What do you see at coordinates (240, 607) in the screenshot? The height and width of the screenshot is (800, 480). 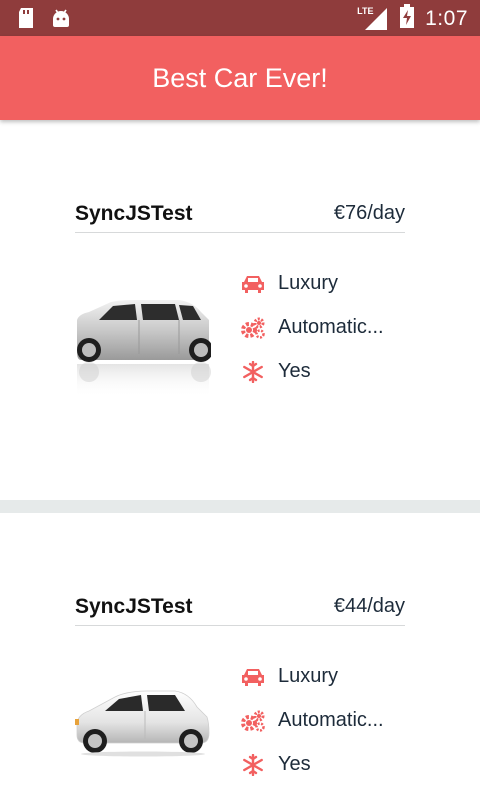 I see `card-header: SyncJSTest €44/day` at bounding box center [240, 607].